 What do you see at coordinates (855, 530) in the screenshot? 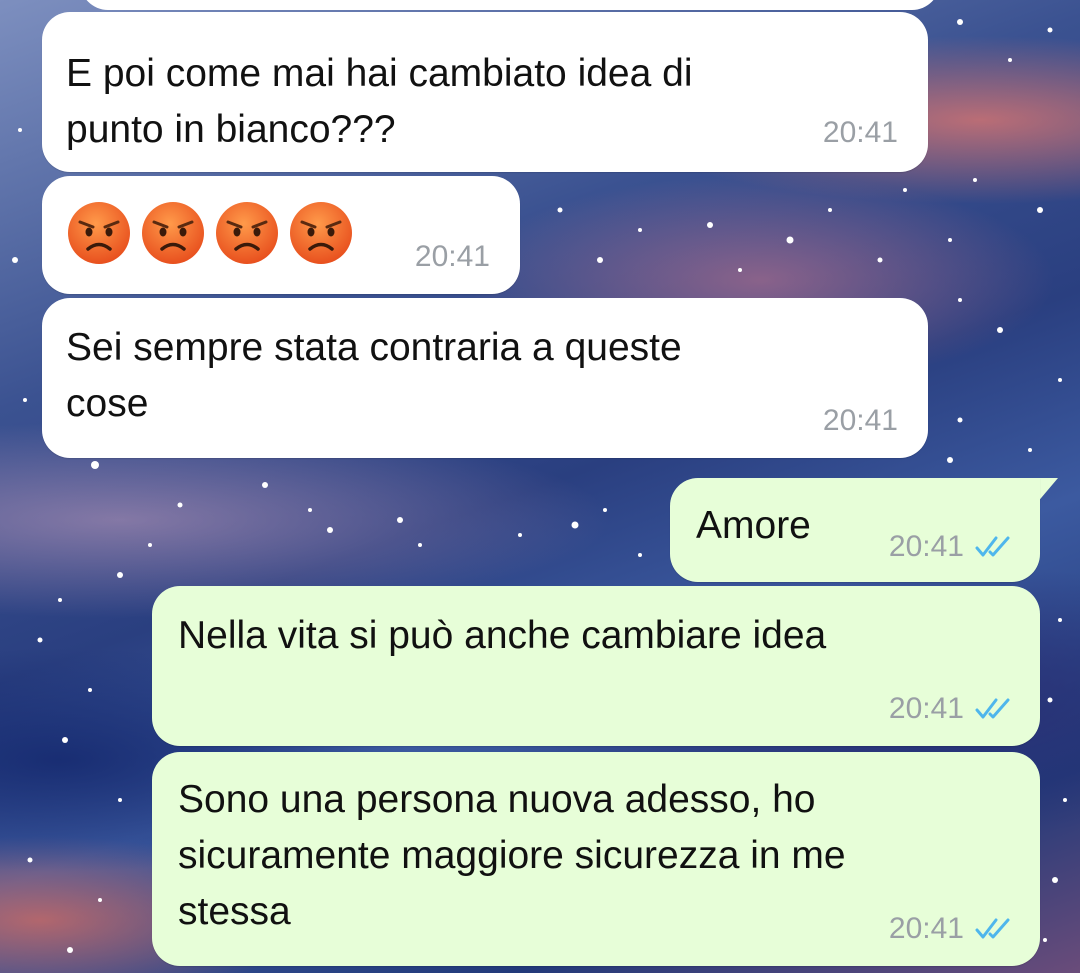
I see `outgoing-message-bubble: Amore 20:41` at bounding box center [855, 530].